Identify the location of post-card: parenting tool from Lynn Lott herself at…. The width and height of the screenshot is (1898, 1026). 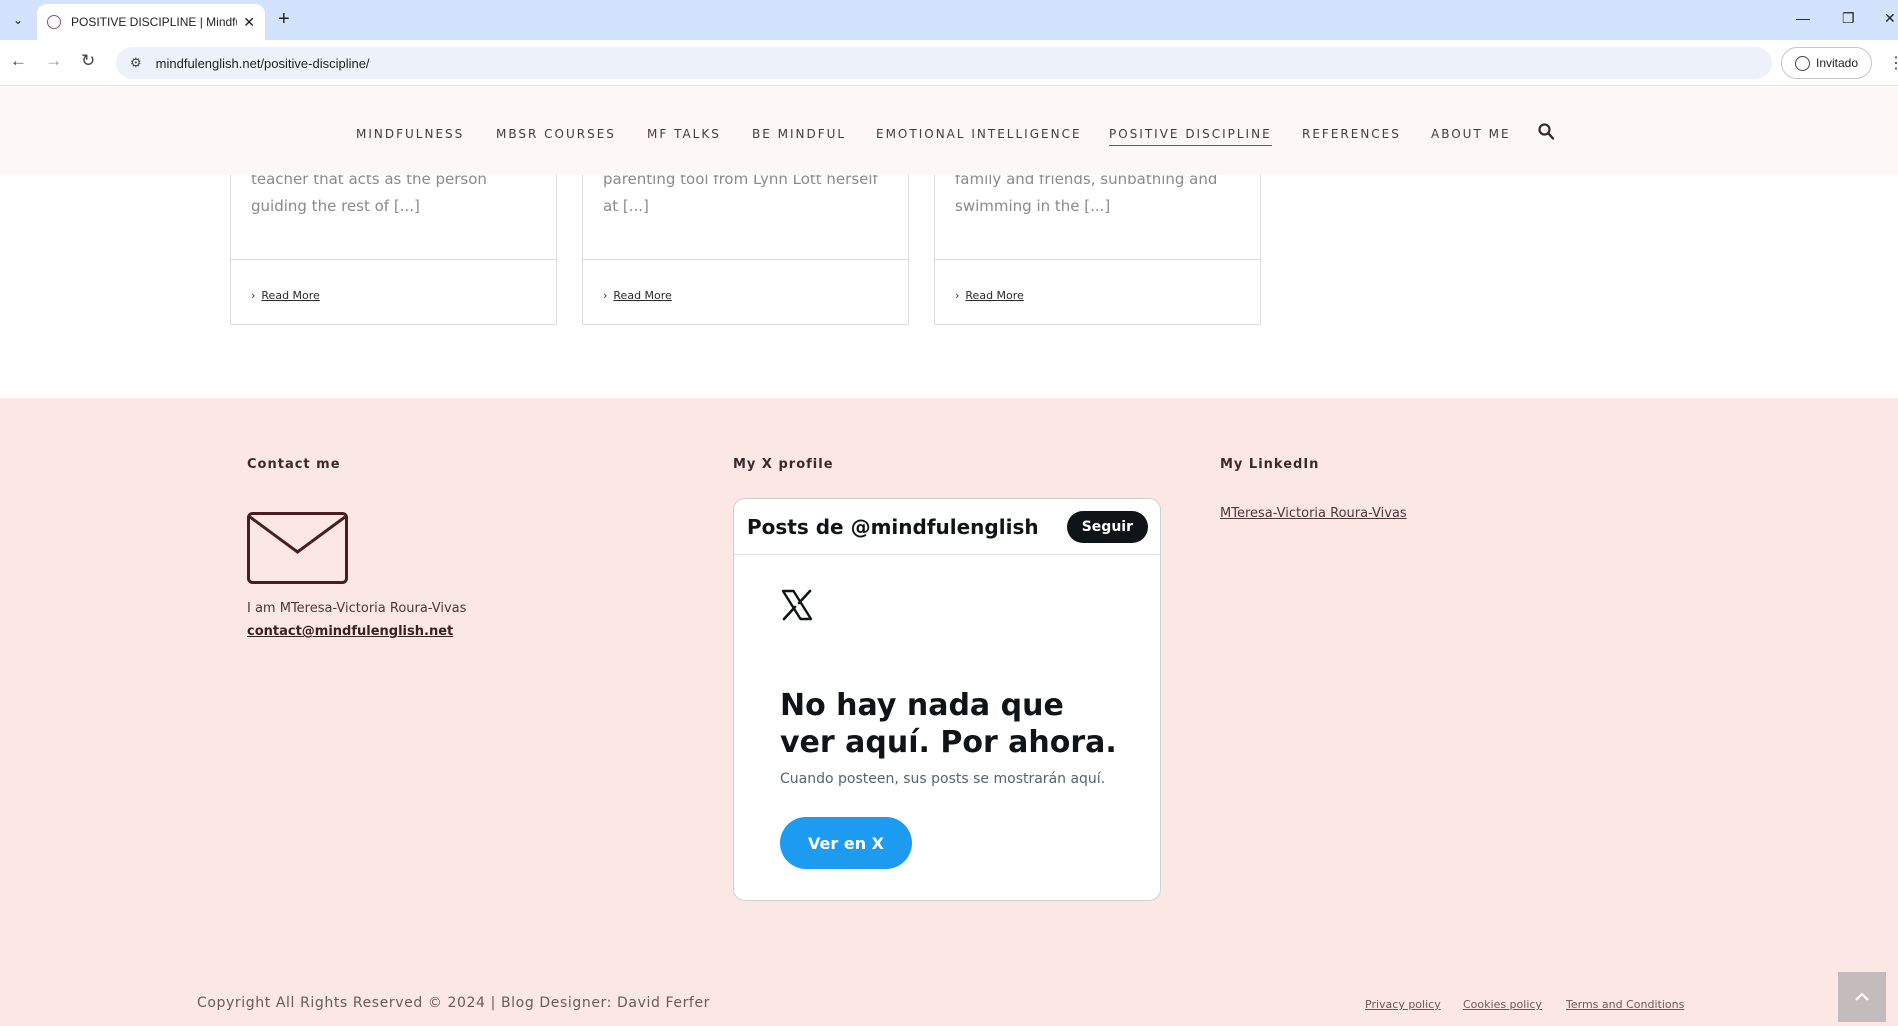
(745, 237).